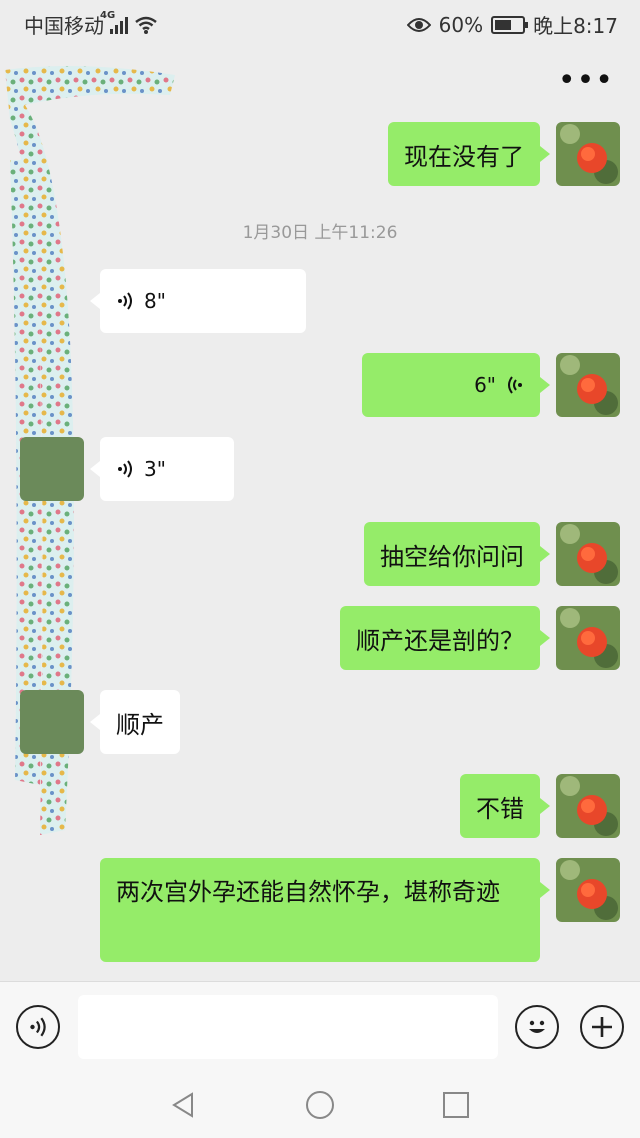  What do you see at coordinates (183, 1105) in the screenshot?
I see `back-triangle-icon` at bounding box center [183, 1105].